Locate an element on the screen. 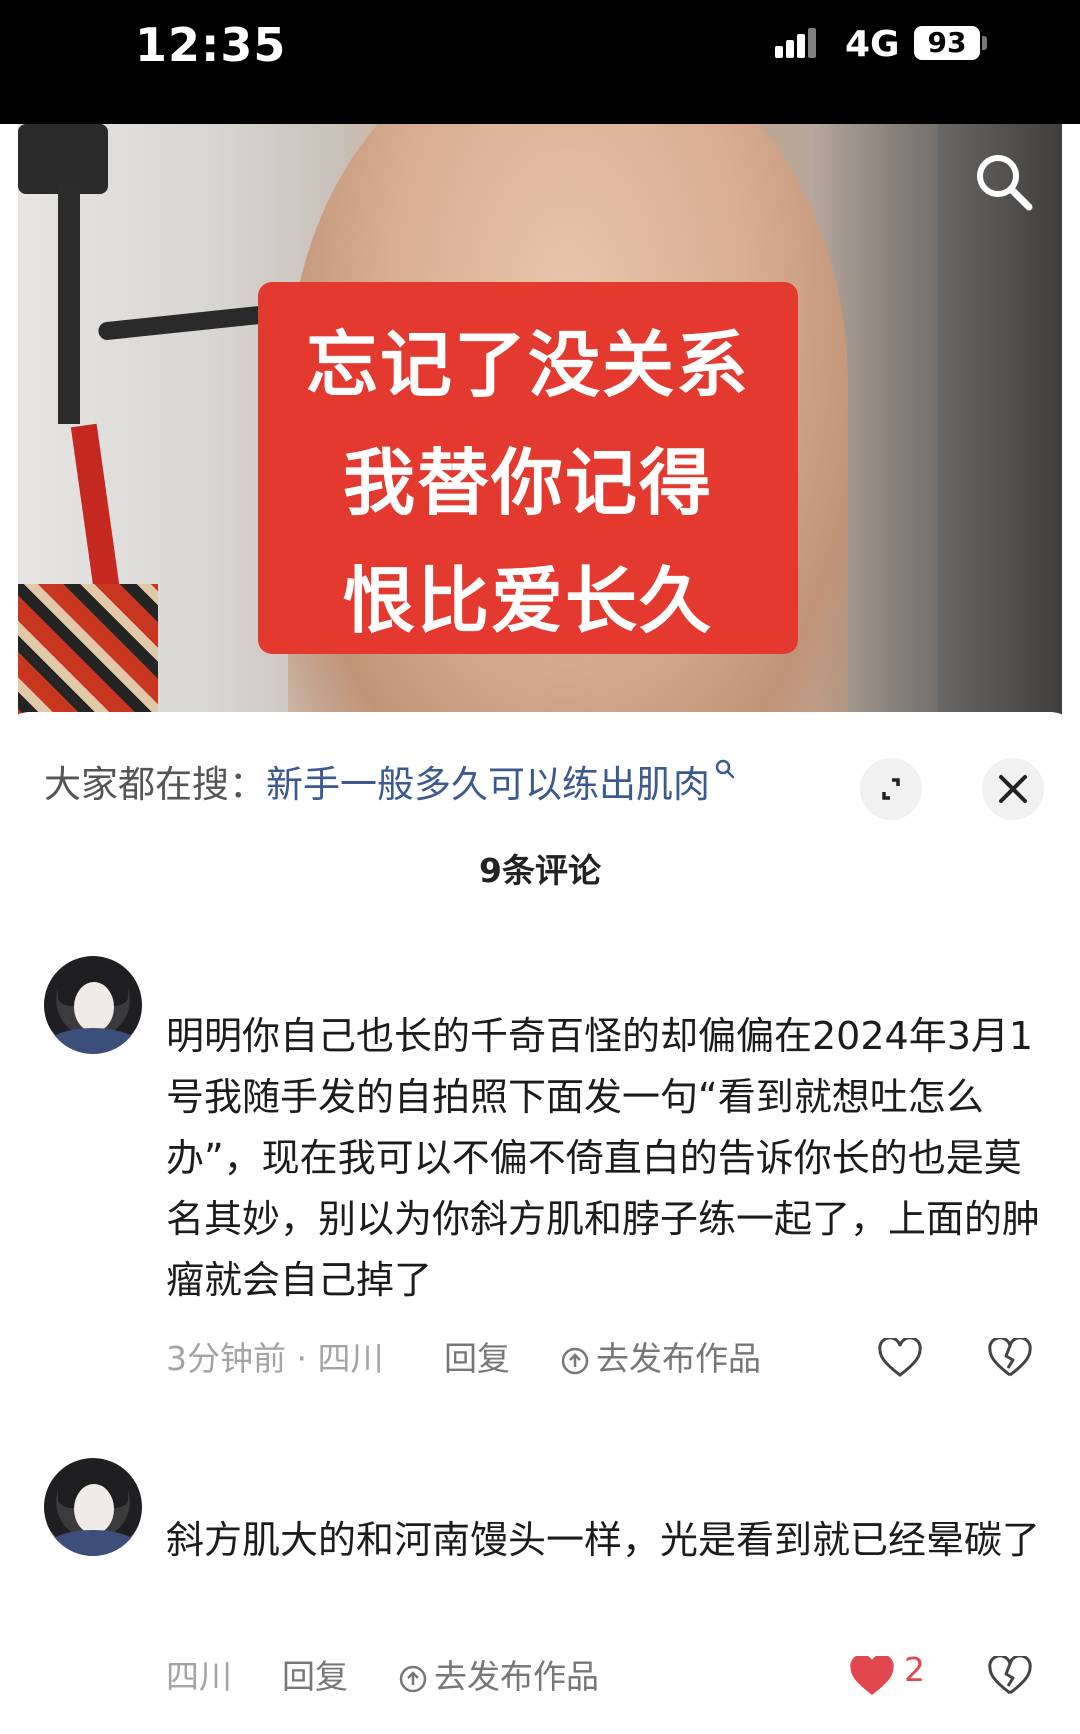 The height and width of the screenshot is (1734, 1080). like-count: 2 is located at coordinates (914, 1669).